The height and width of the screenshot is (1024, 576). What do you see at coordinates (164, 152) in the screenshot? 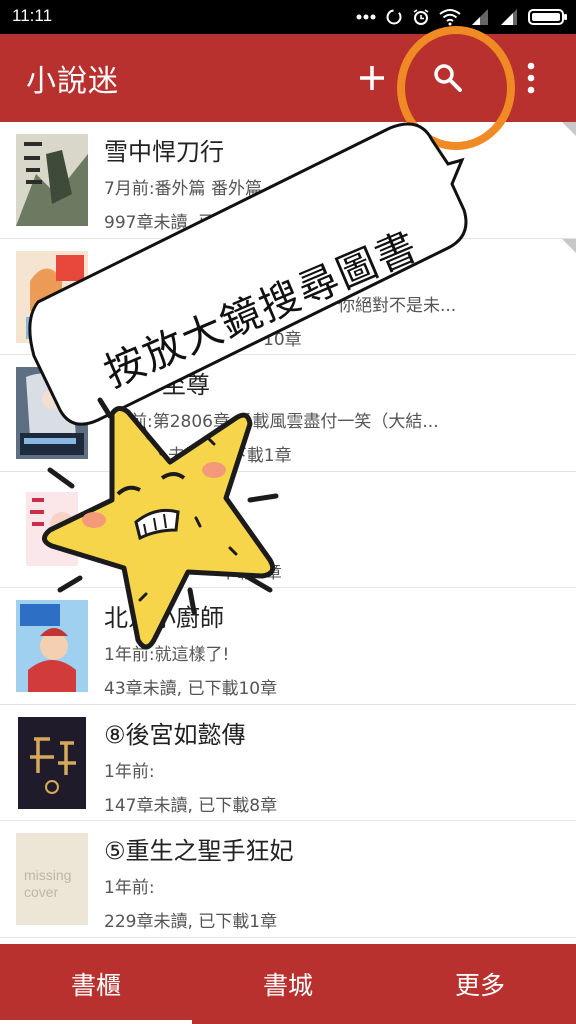
I see `book-title: 雪中悍刀行` at bounding box center [164, 152].